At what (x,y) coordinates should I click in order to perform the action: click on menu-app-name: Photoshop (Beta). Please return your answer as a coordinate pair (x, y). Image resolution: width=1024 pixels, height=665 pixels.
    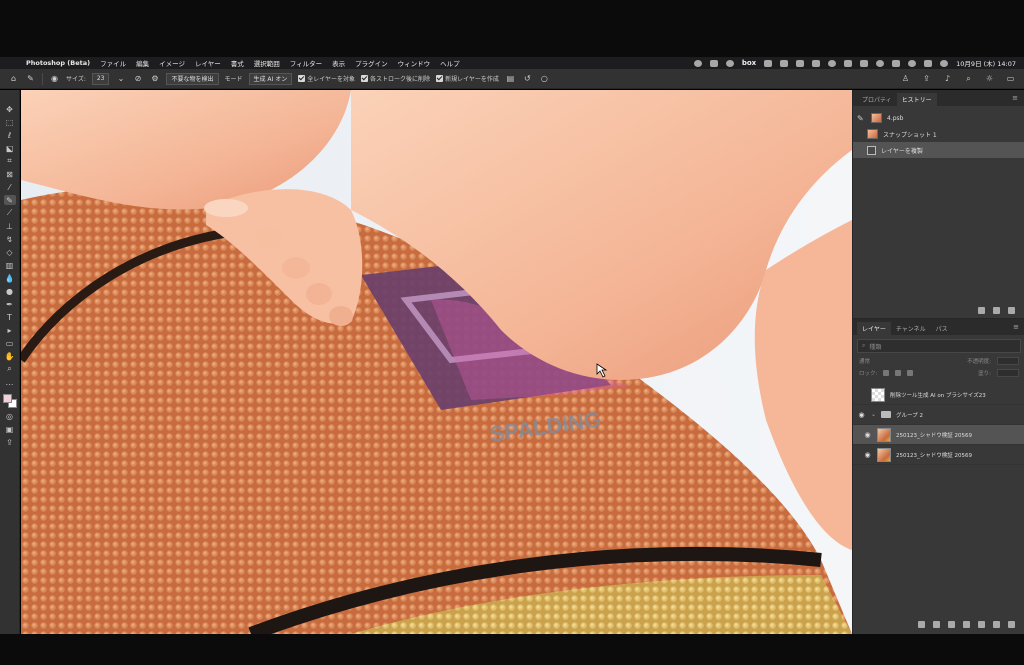
    Looking at the image, I should click on (58, 63).